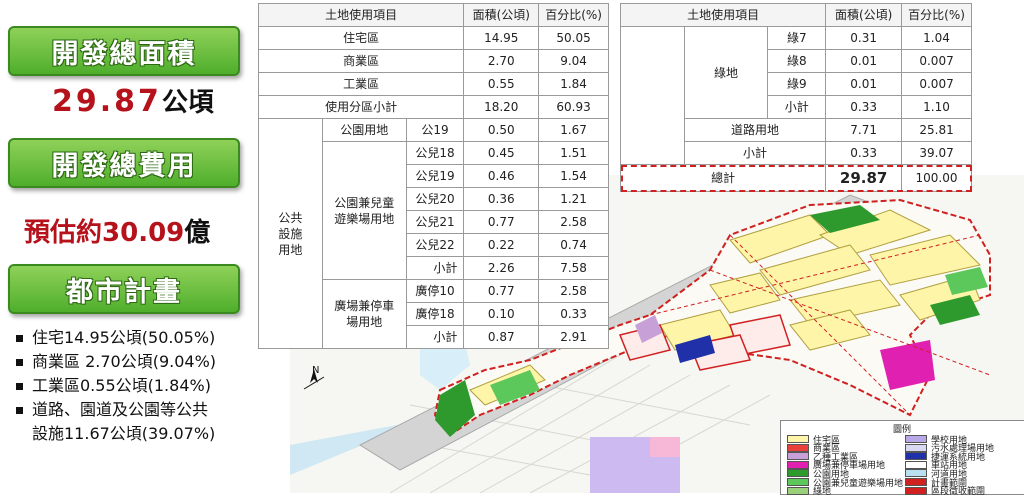 The image size is (1024, 497). What do you see at coordinates (63, 233) in the screenshot?
I see `total-cost-prefix: 預估約` at bounding box center [63, 233].